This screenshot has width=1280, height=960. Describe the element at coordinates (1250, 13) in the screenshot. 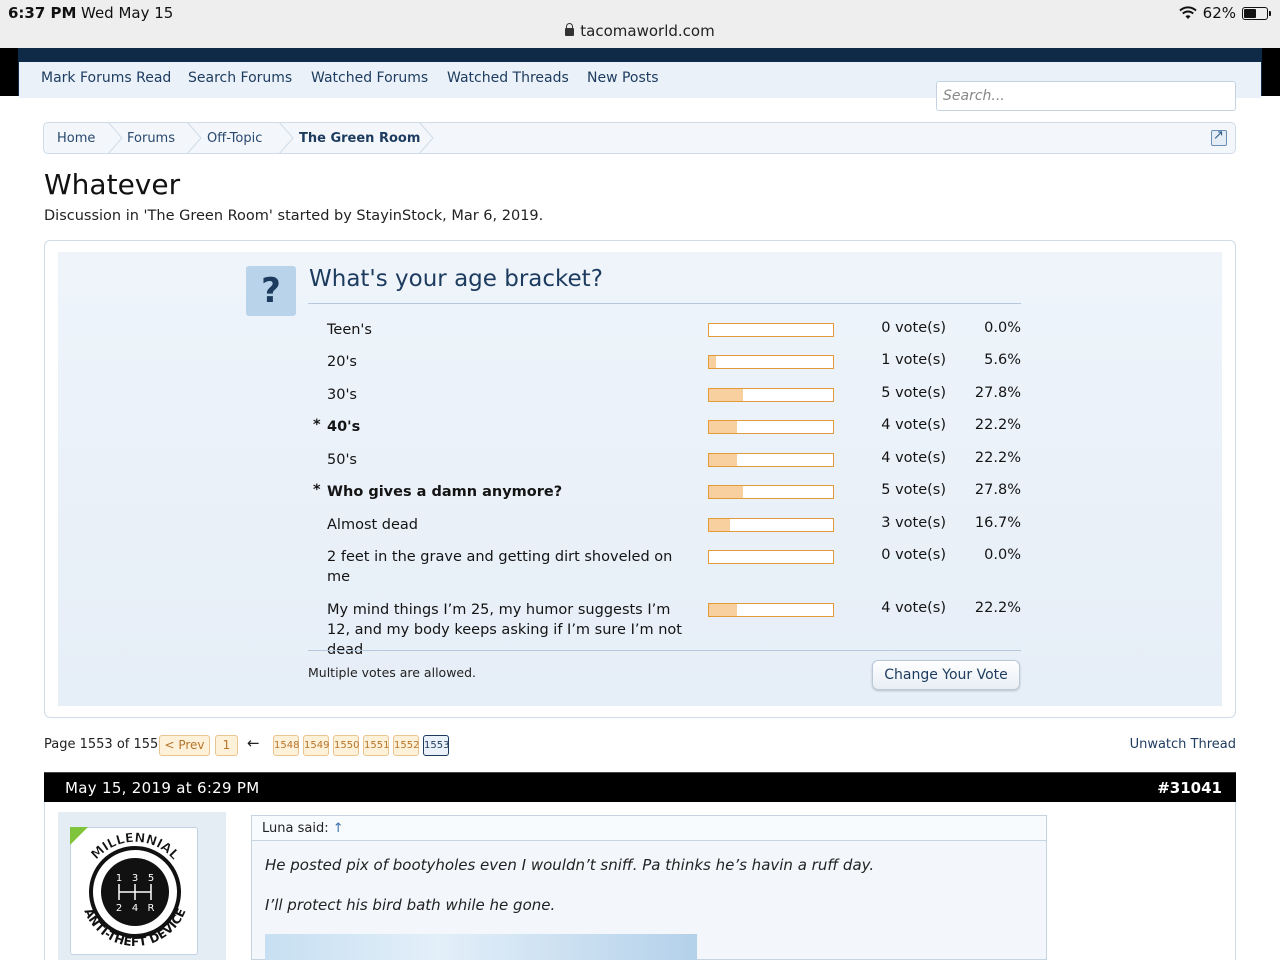

I see `battery-fill` at that location.